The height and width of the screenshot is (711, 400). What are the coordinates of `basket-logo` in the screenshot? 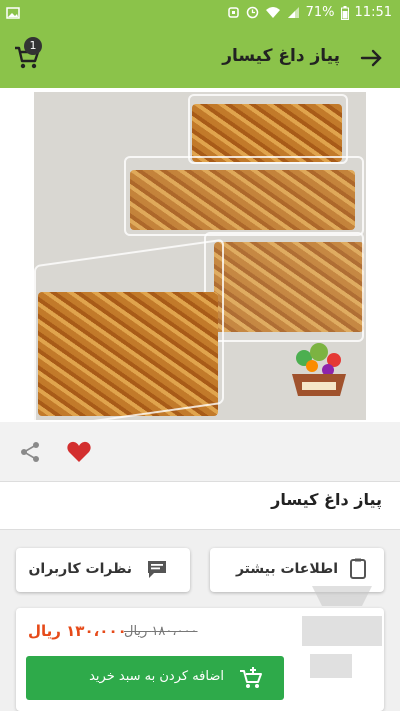 It's located at (319, 369).